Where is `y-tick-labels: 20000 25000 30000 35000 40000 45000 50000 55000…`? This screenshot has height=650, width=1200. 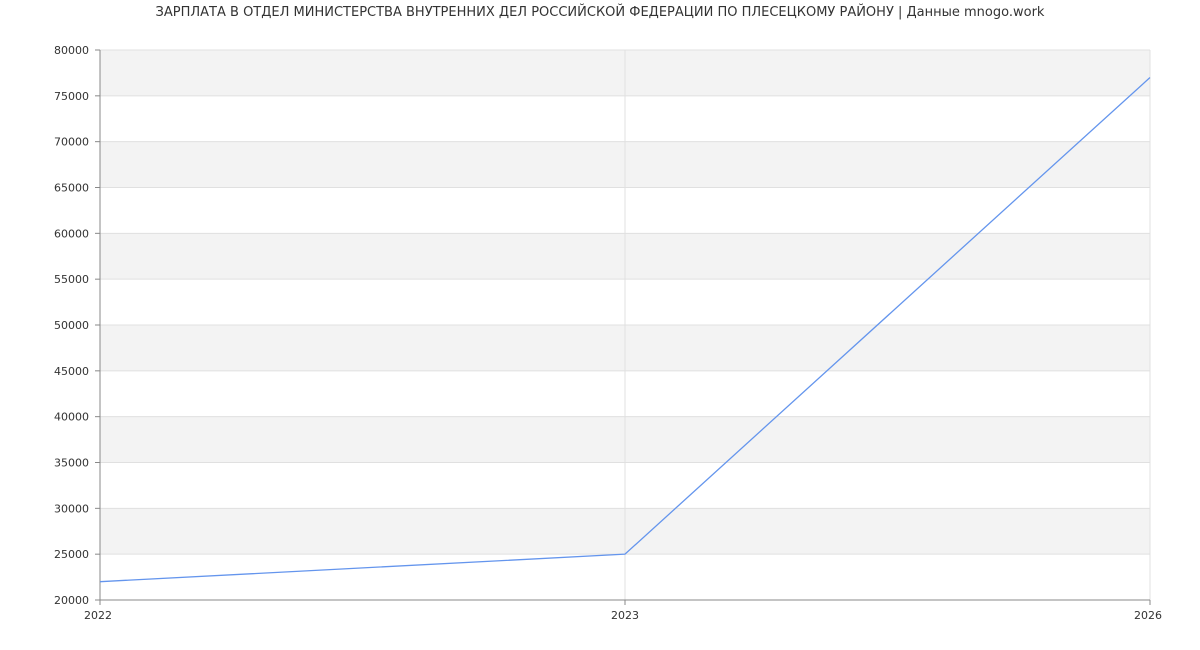 y-tick-labels: 20000 25000 30000 35000 40000 45000 50000 55000… is located at coordinates (71, 325).